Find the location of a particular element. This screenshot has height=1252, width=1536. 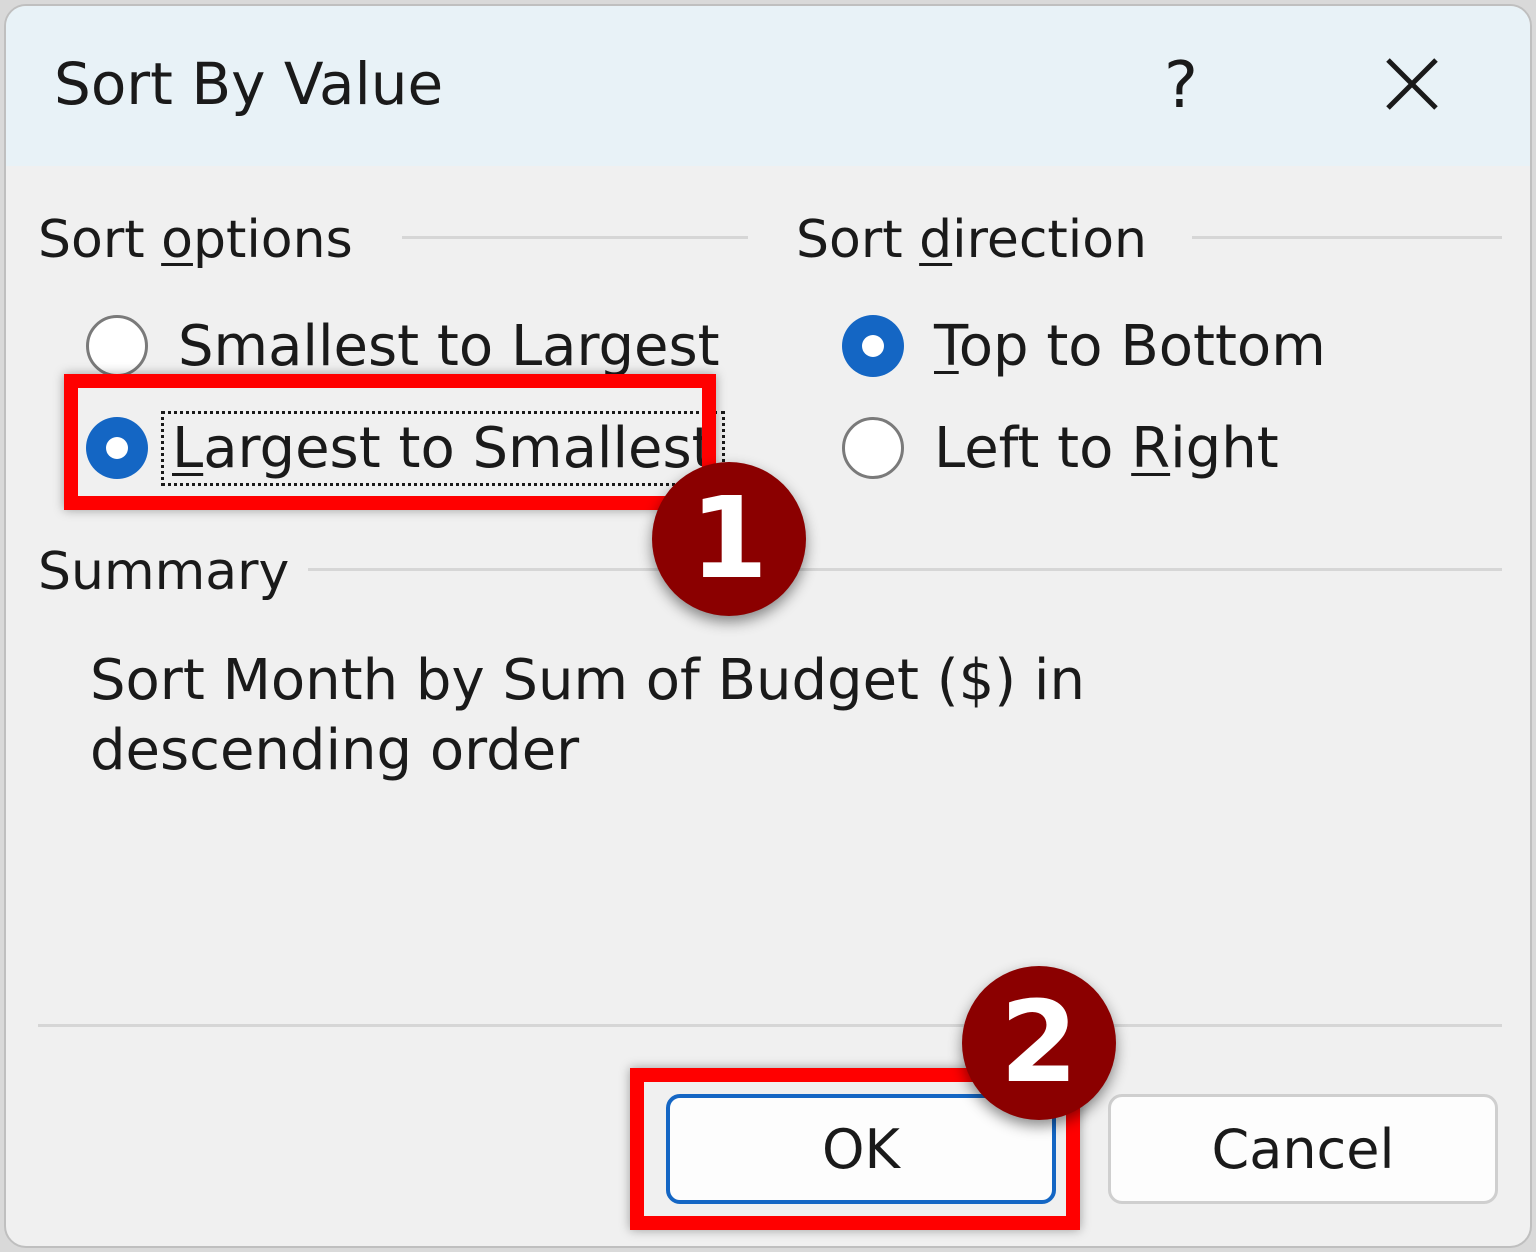

radio-label-left-pre: Left to is located at coordinates (1033, 448).